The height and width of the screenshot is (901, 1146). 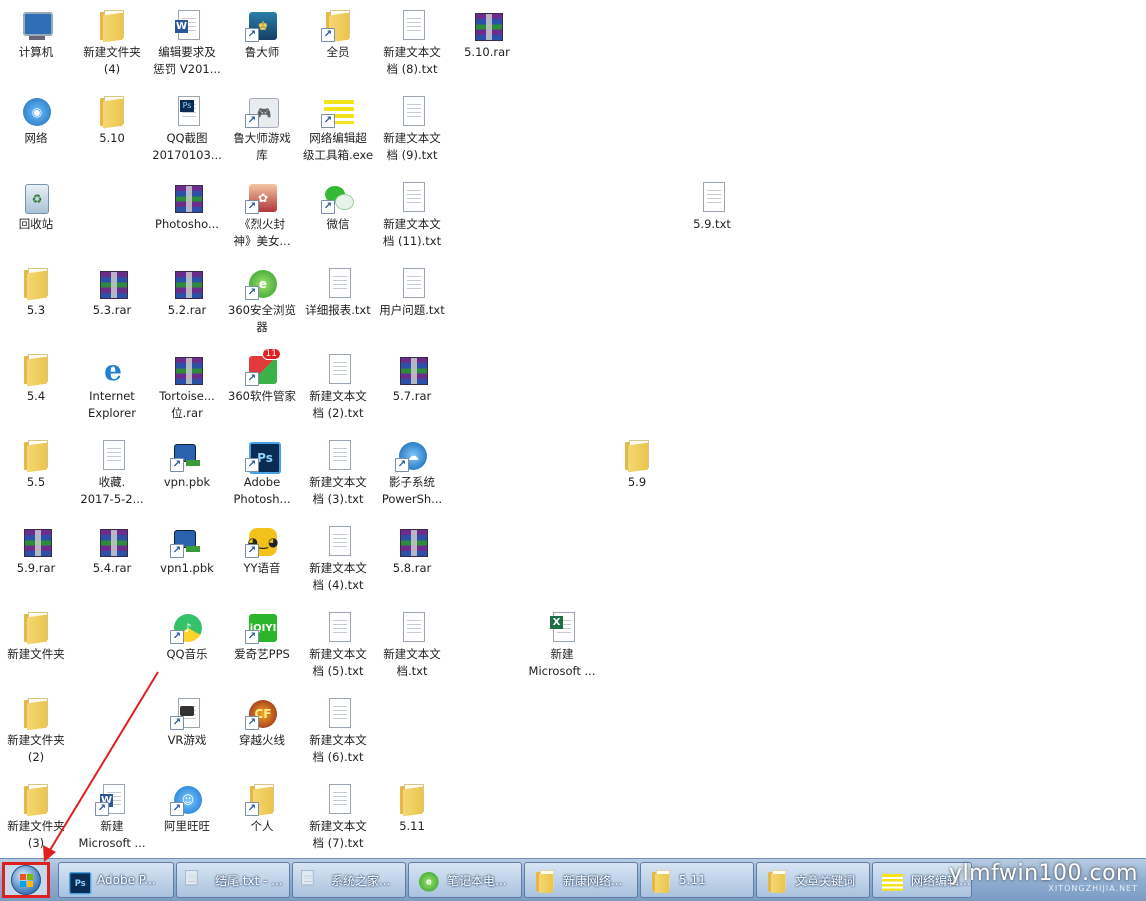 What do you see at coordinates (113, 370) in the screenshot?
I see `internet-explorer-icon: e` at bounding box center [113, 370].